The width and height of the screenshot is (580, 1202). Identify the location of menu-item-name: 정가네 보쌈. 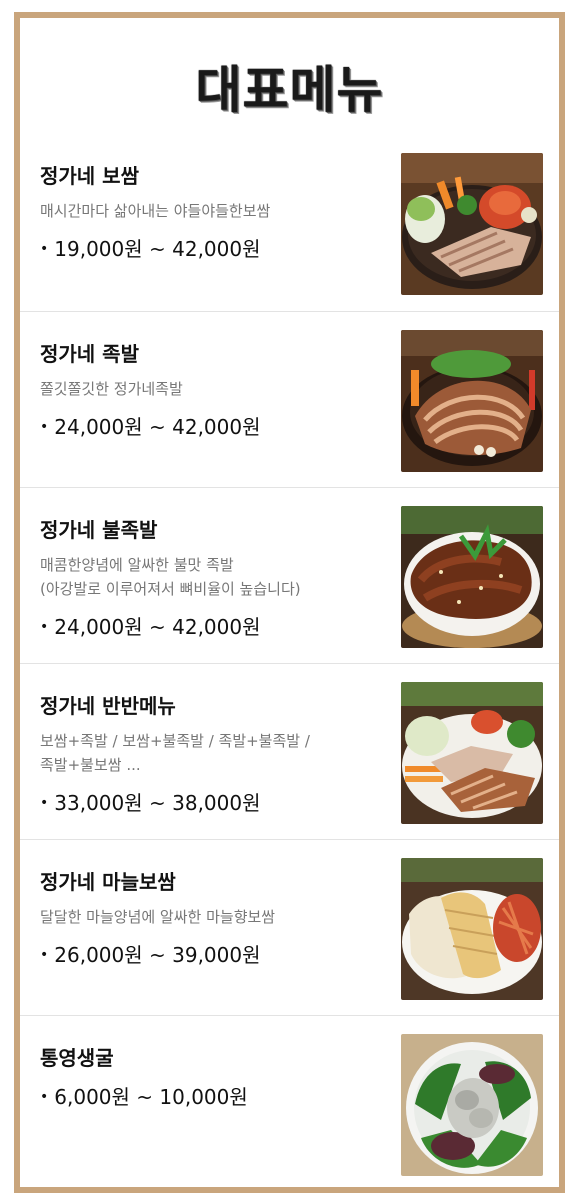
(89, 176).